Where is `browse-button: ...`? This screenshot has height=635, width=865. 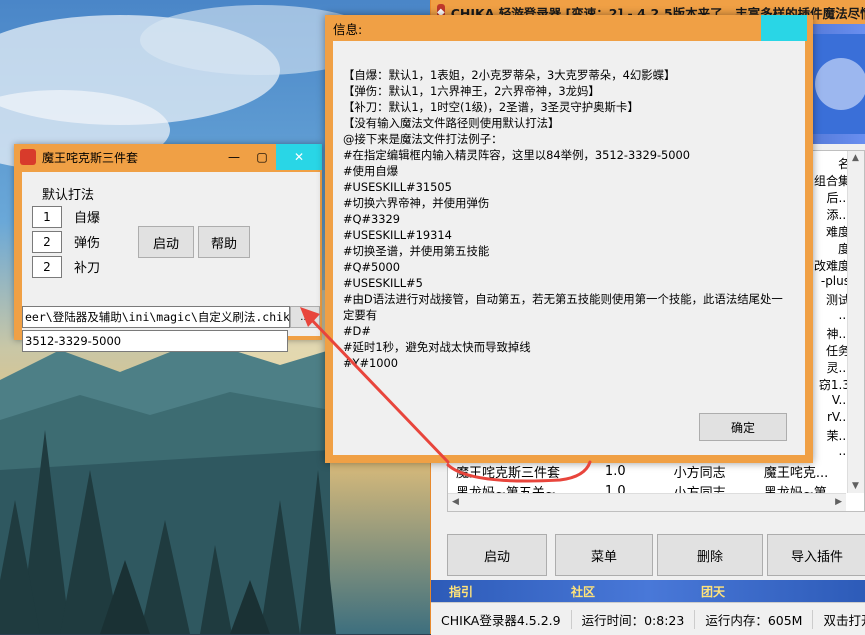 browse-button: ... is located at coordinates (305, 317).